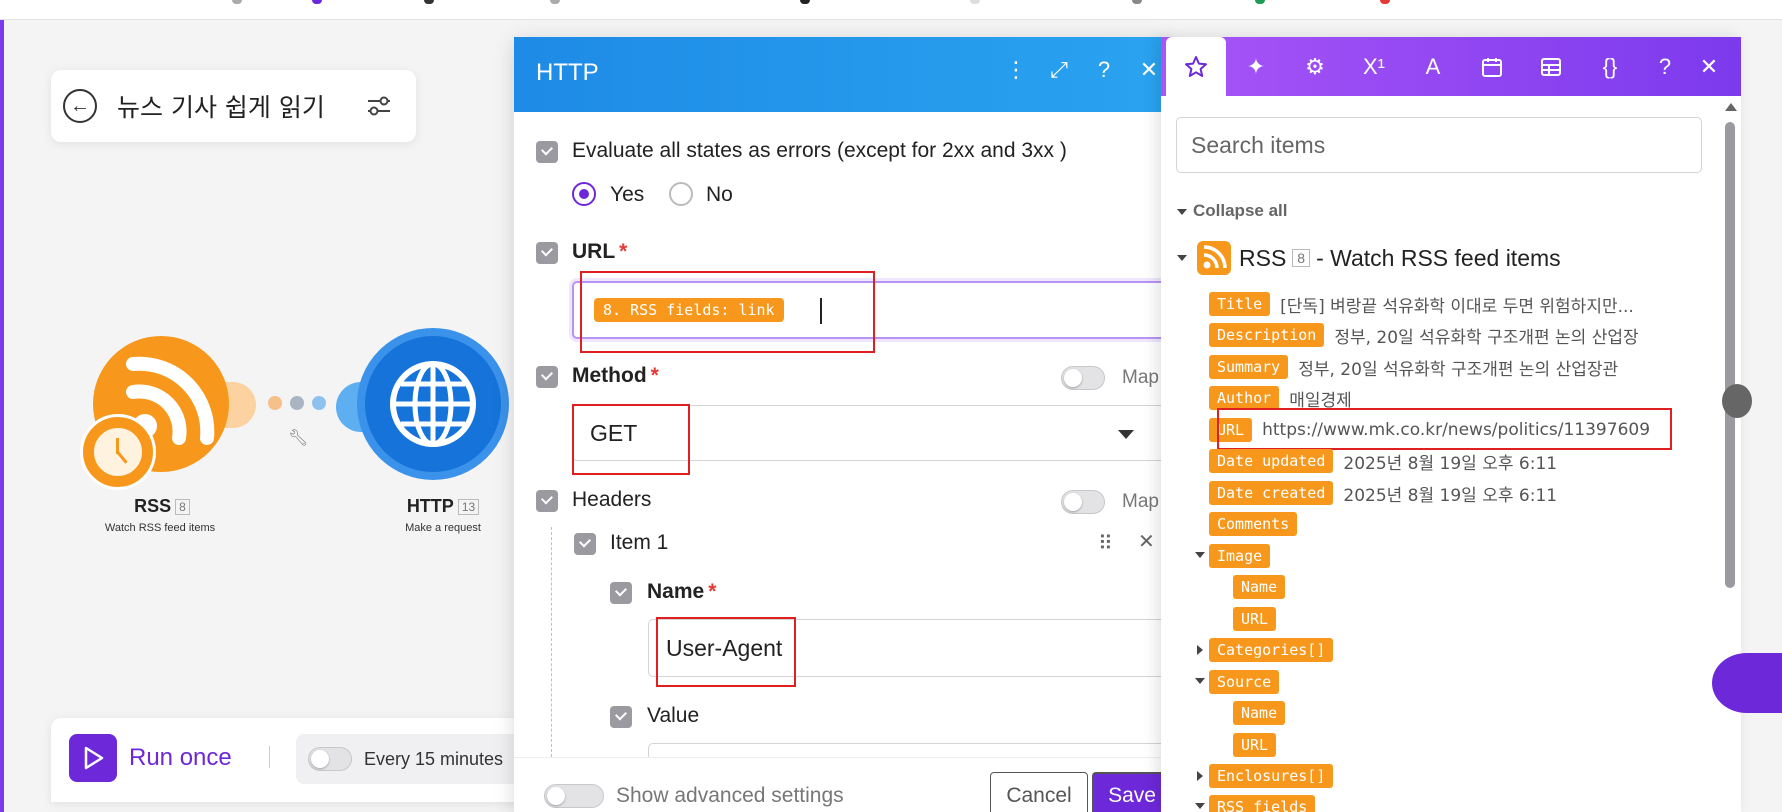 The height and width of the screenshot is (812, 1782). Describe the element at coordinates (1214, 258) in the screenshot. I see `rss-icon` at that location.